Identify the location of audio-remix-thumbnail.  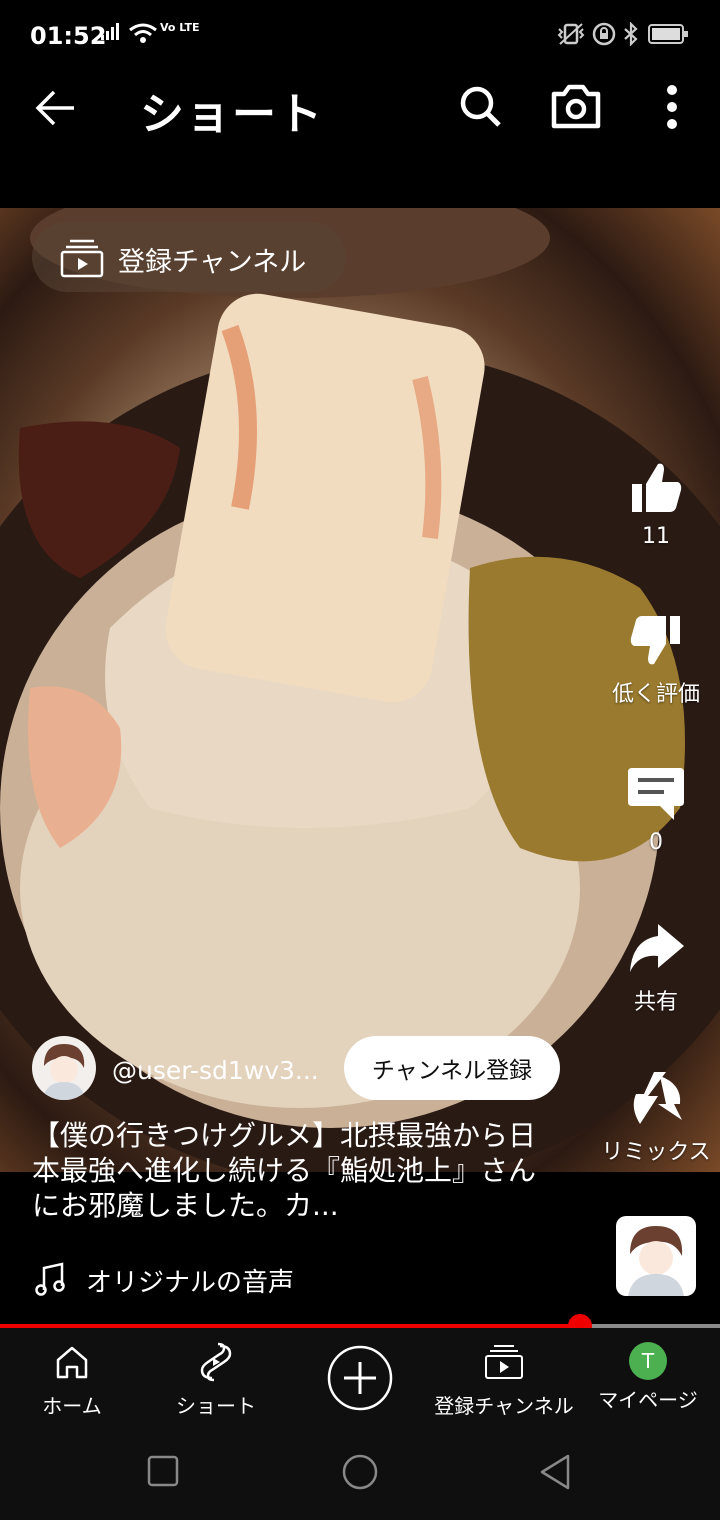
(656, 1256).